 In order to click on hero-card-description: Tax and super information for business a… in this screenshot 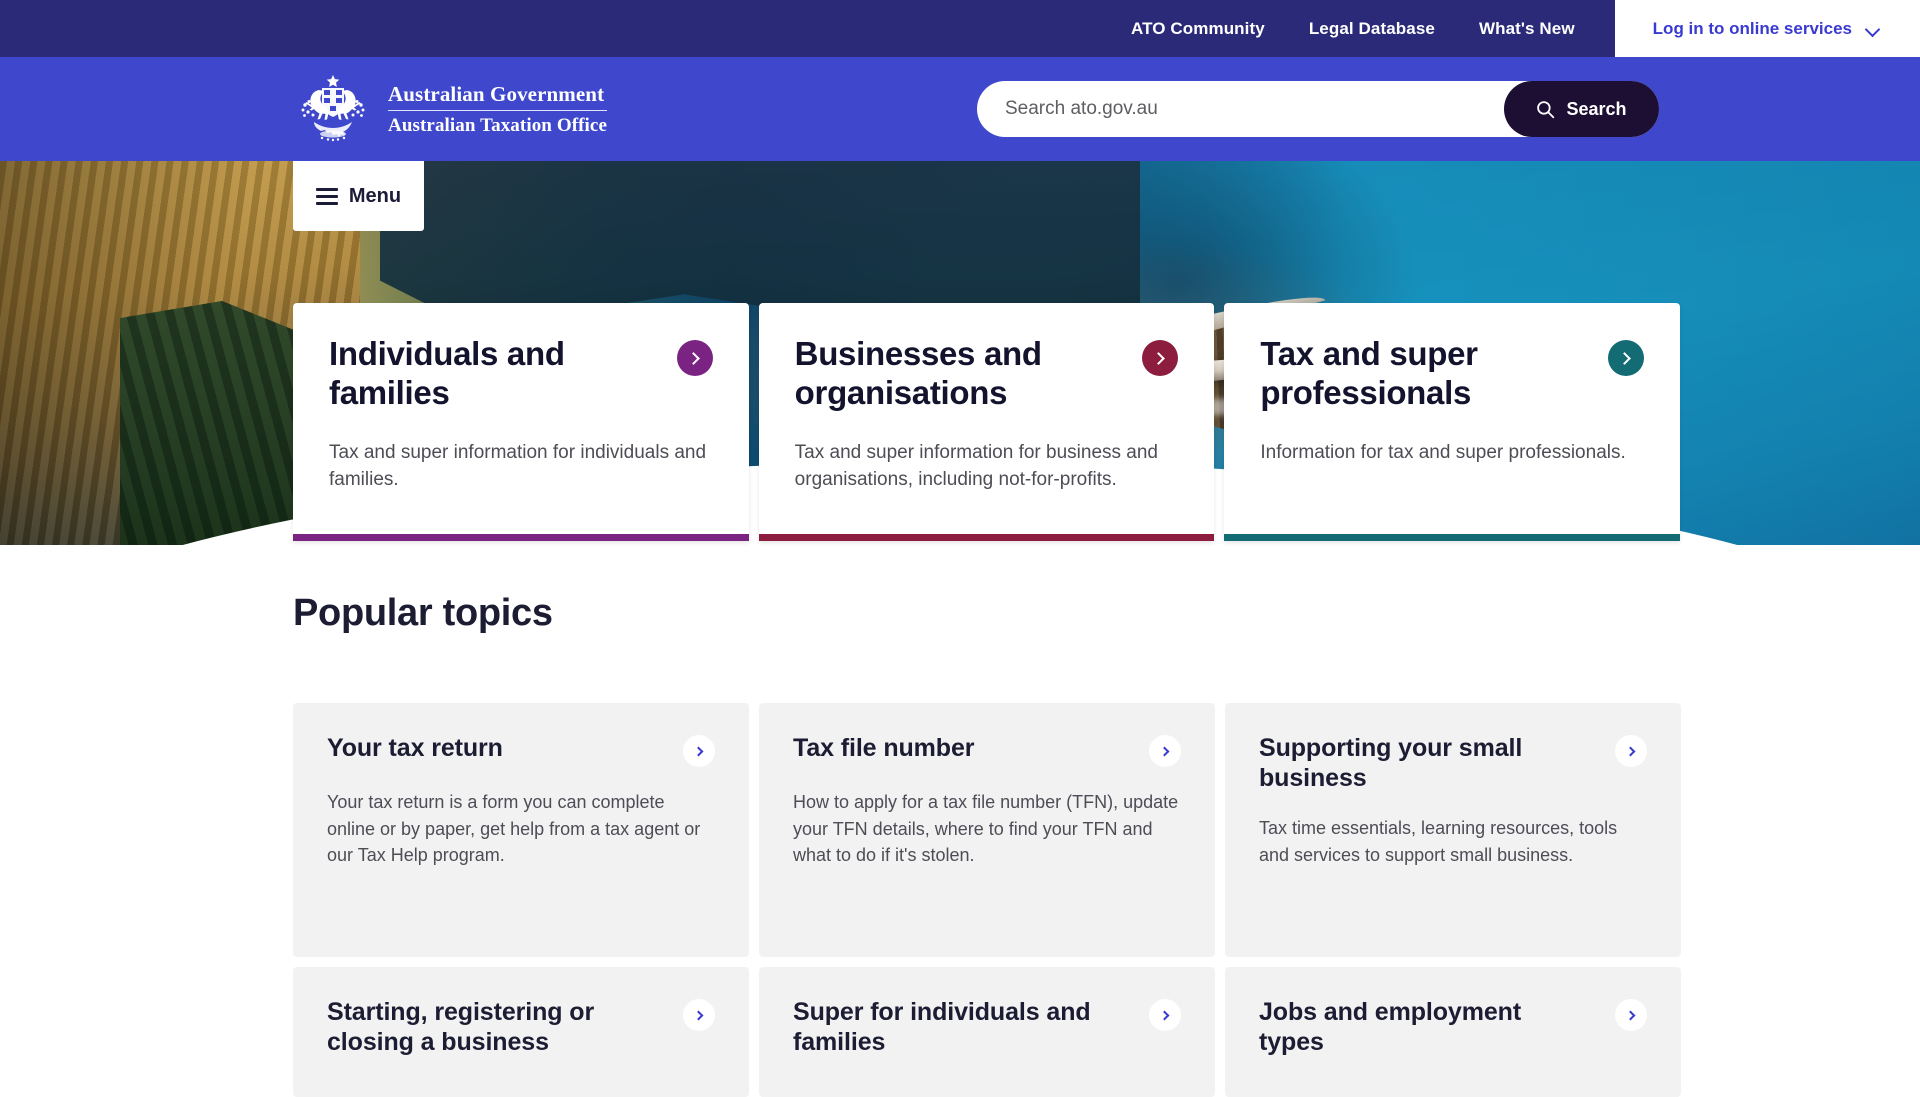, I will do `click(976, 466)`.